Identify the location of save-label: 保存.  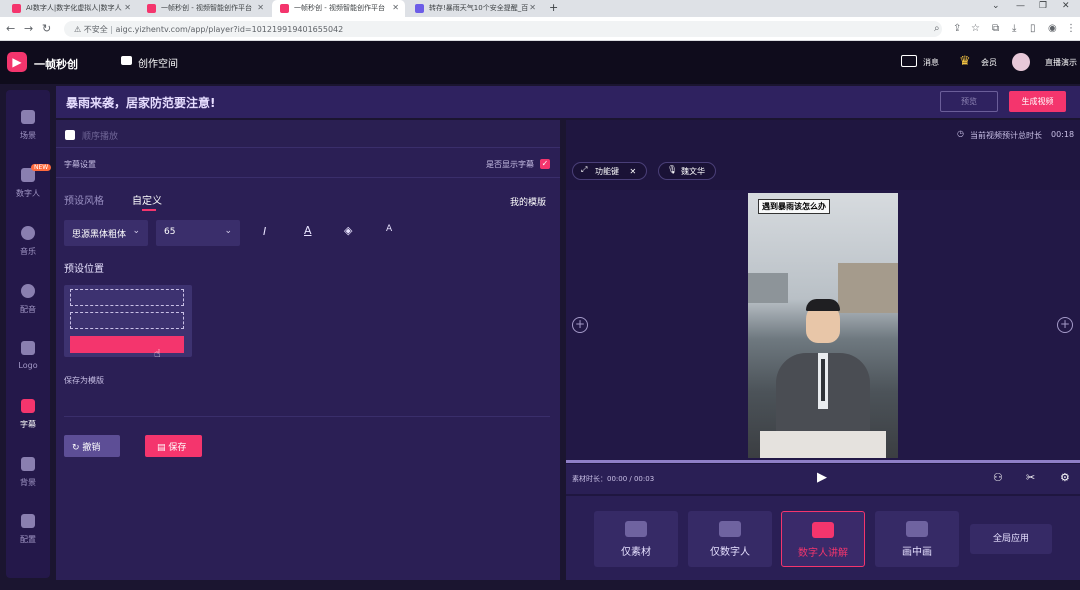
(177, 448).